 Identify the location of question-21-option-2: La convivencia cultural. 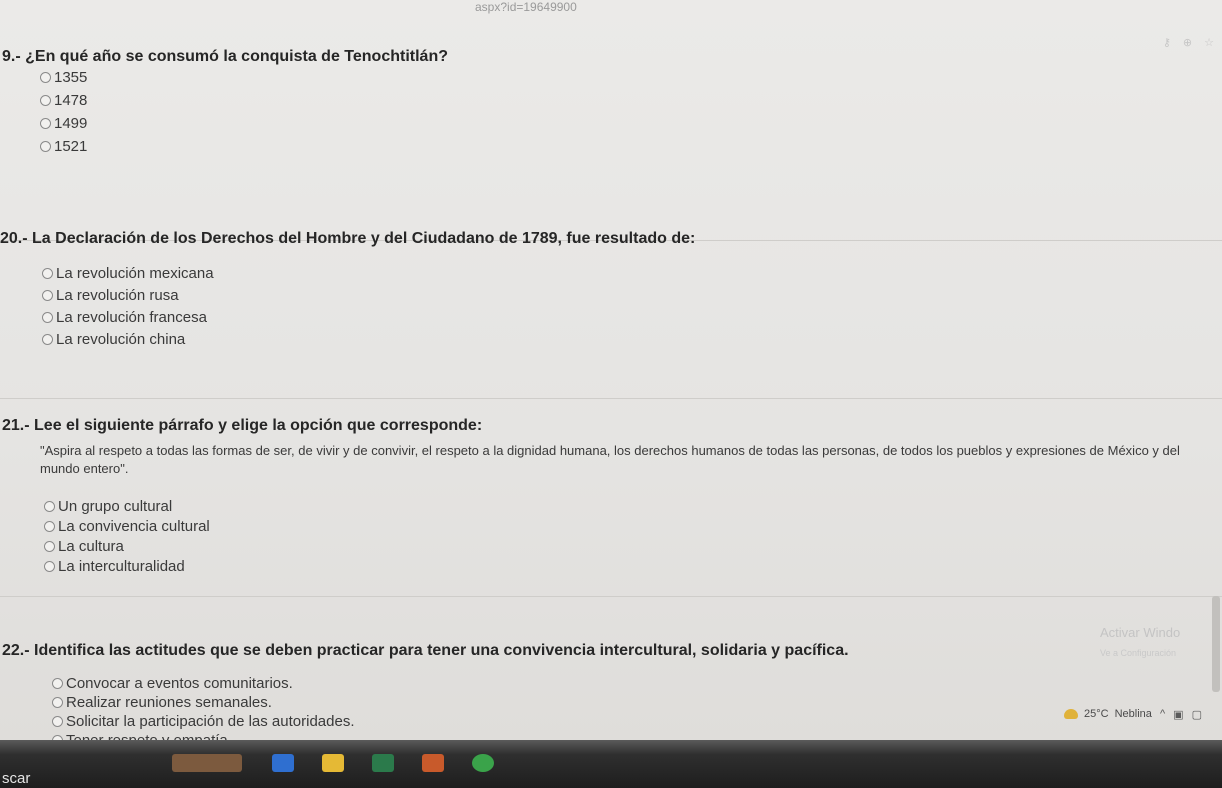
(127, 526).